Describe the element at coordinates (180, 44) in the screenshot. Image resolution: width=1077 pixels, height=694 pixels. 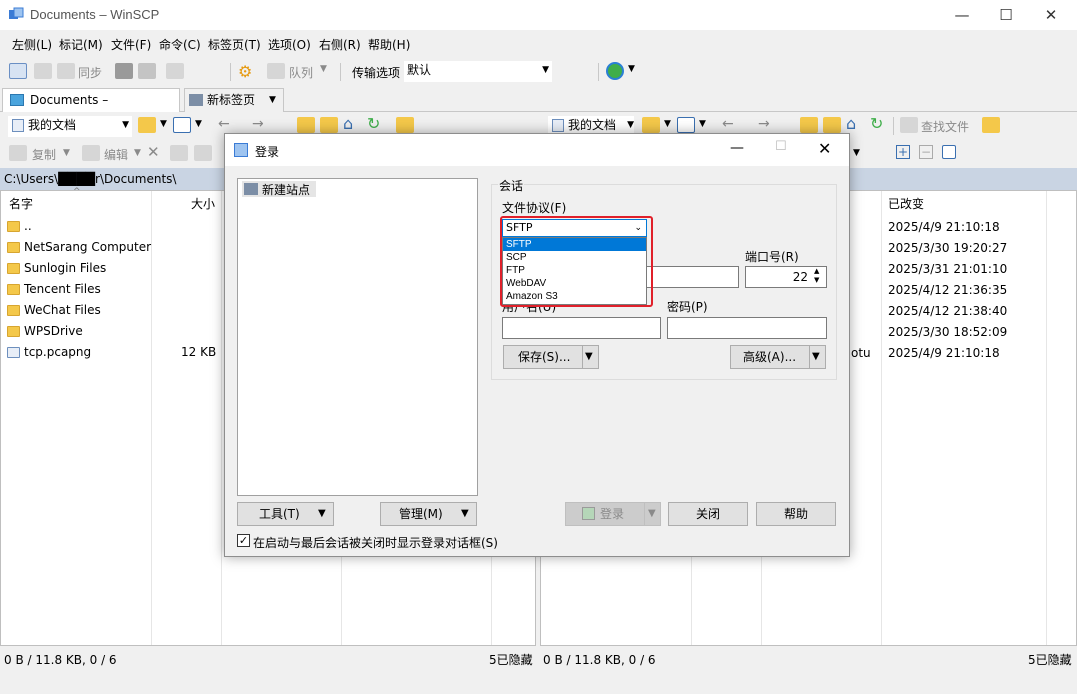
I see `menu-commands: 命令(C)` at that location.